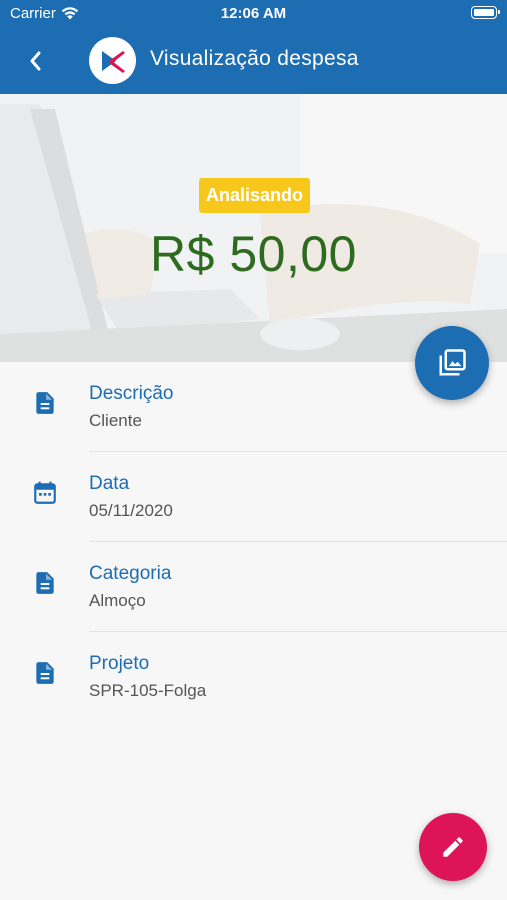  I want to click on battery-icon, so click(485, 12).